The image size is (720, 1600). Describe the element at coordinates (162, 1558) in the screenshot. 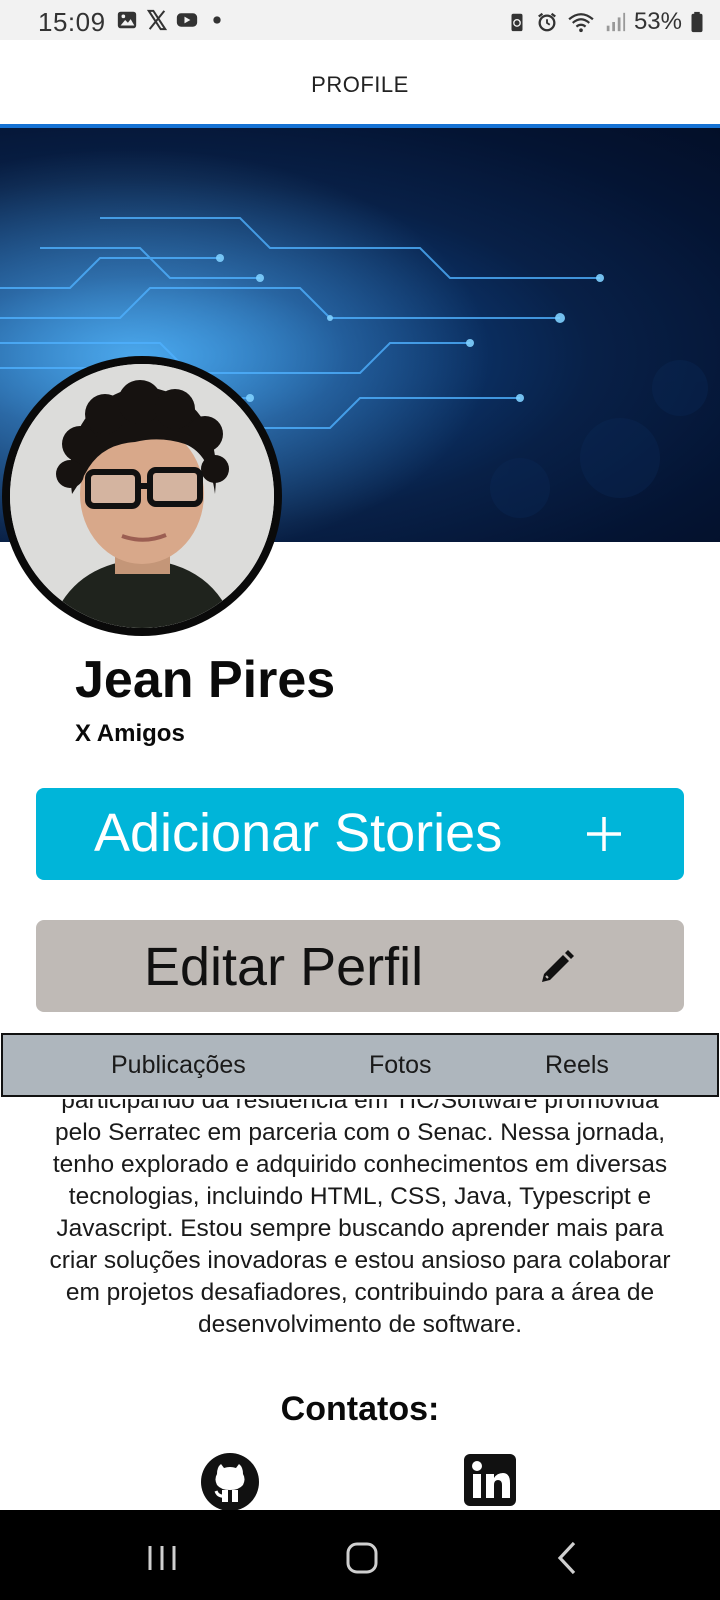

I see `recent-apps-icon` at that location.